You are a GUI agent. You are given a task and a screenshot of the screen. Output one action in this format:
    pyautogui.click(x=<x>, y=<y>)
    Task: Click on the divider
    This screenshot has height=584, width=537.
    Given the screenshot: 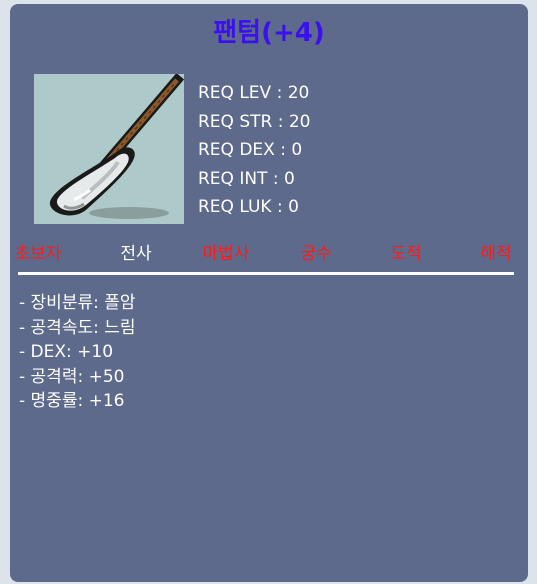 What is the action you would take?
    pyautogui.click(x=266, y=273)
    